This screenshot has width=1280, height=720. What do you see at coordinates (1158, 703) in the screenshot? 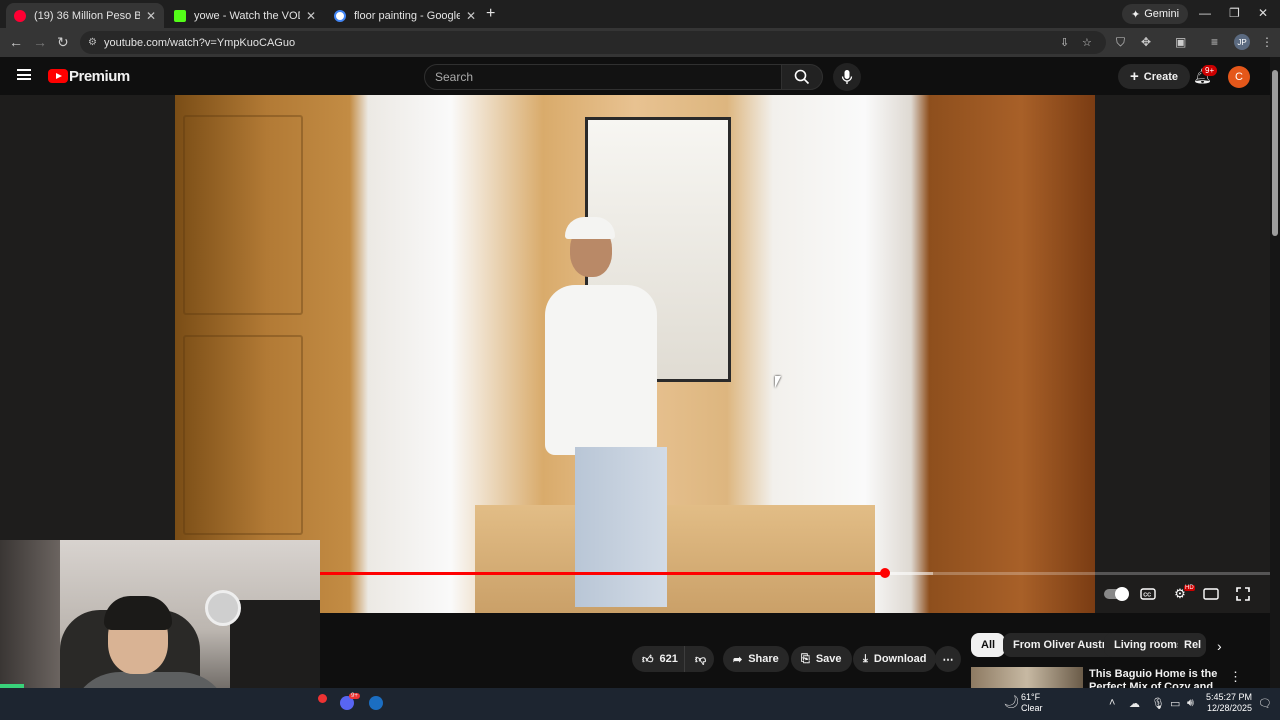
I see `mic-tray-icon: 🎙︎` at bounding box center [1158, 703].